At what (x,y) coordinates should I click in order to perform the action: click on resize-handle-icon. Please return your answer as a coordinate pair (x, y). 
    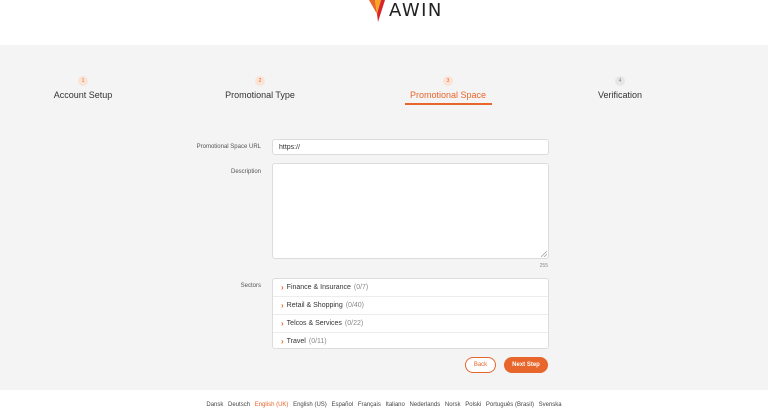
    Looking at the image, I should click on (544, 254).